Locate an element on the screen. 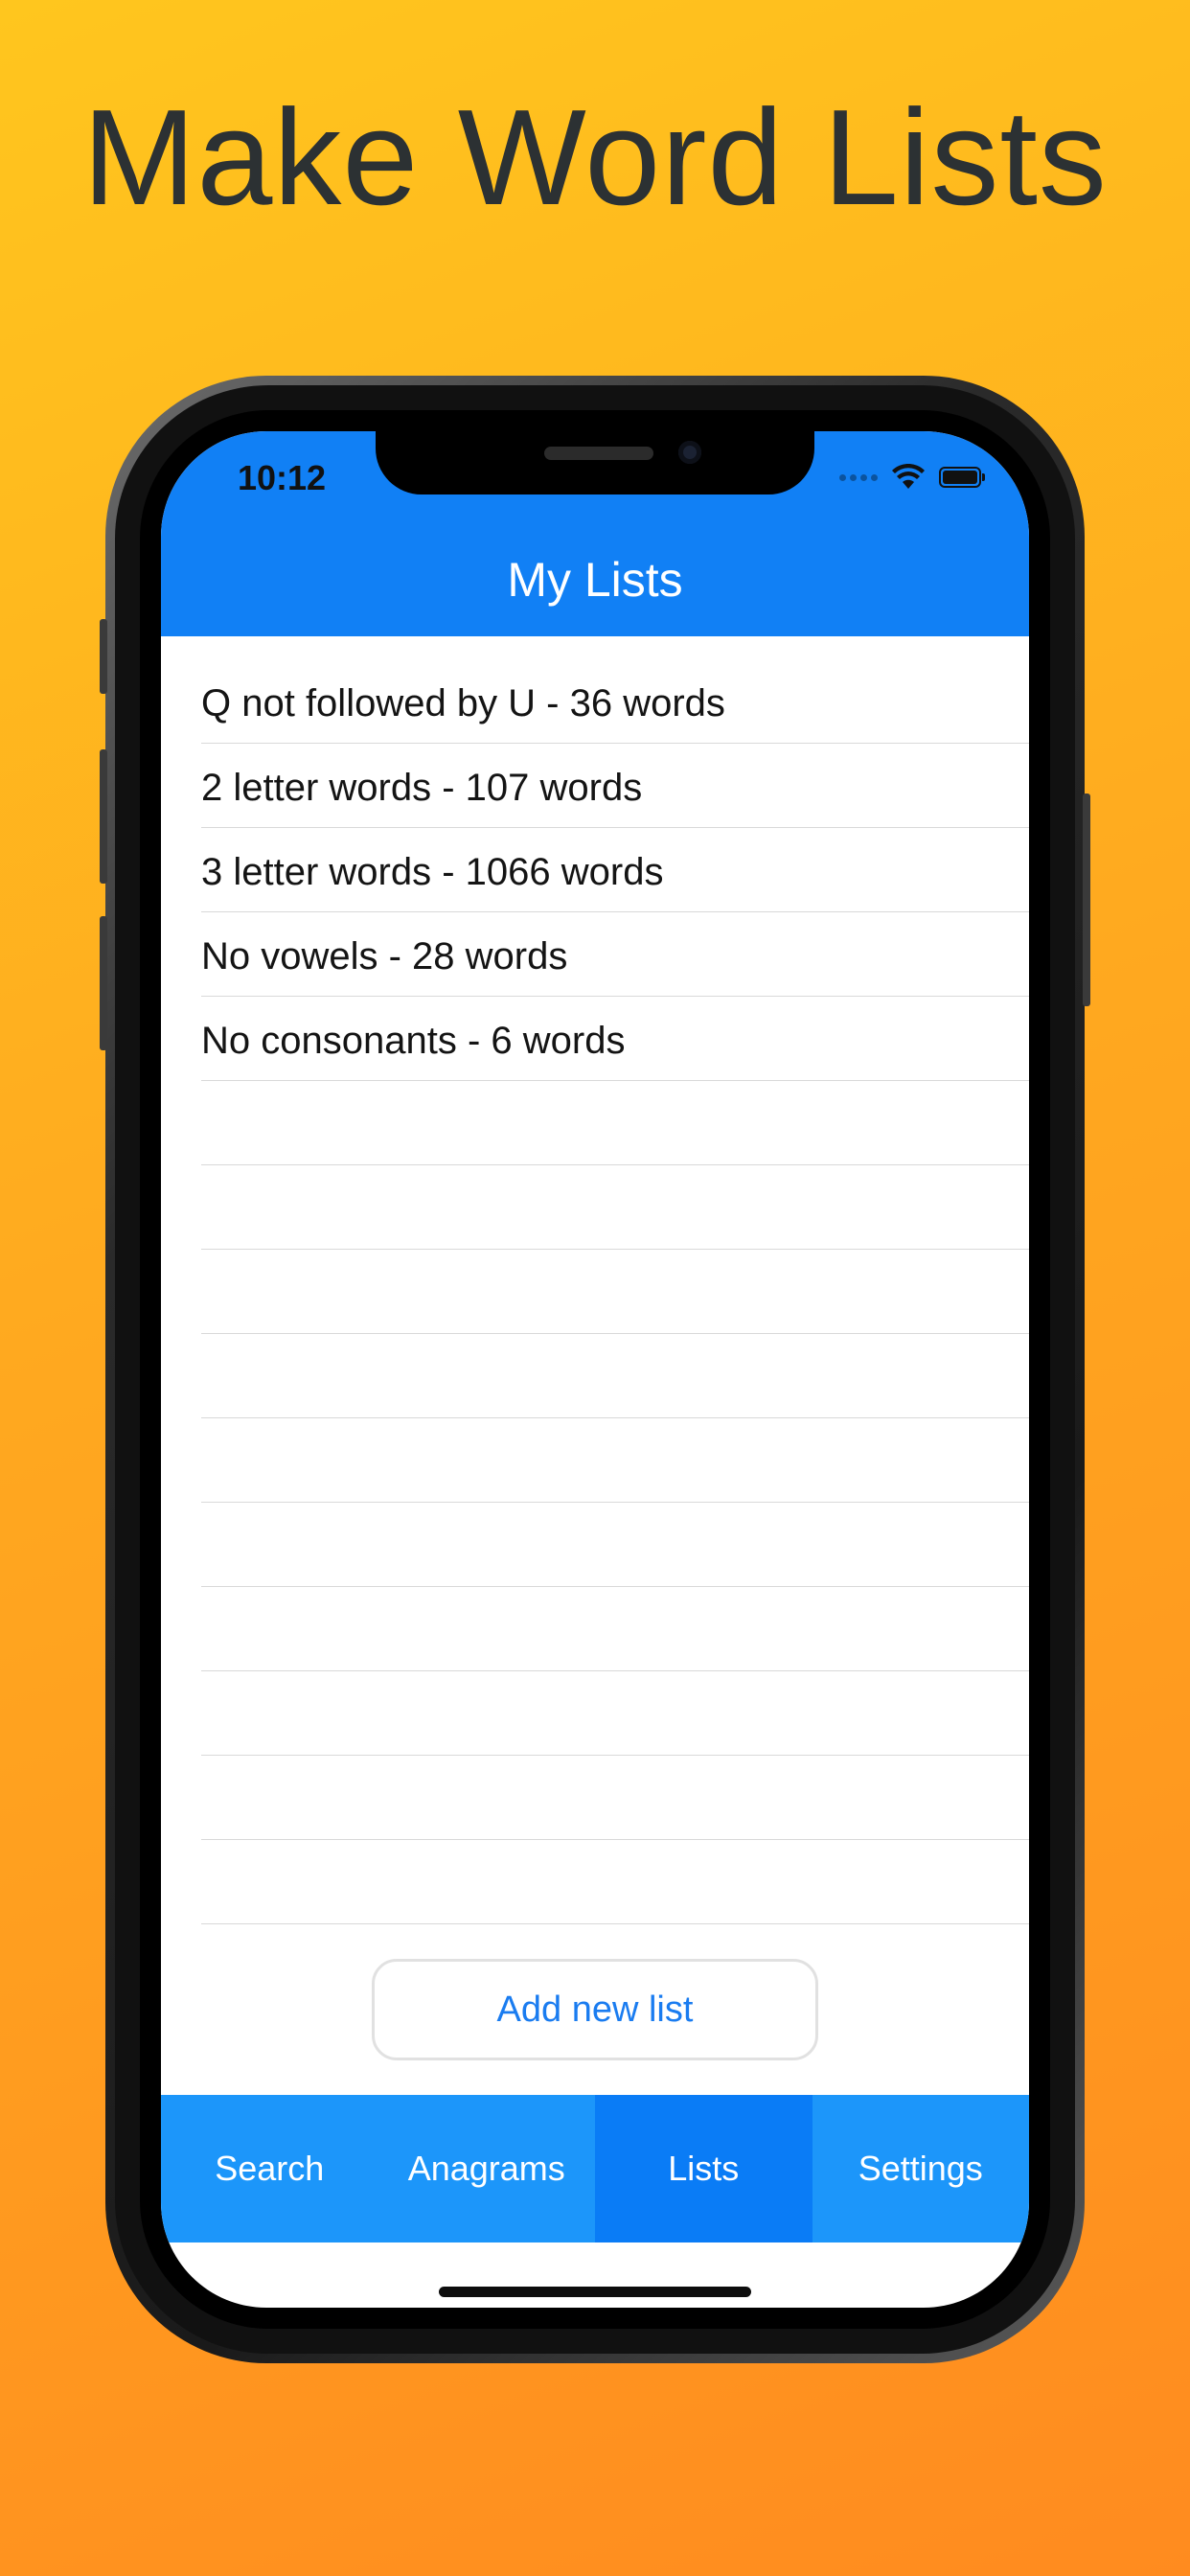 This screenshot has height=2576, width=1190. list-item-label: No vowels - 28 words is located at coordinates (385, 956).